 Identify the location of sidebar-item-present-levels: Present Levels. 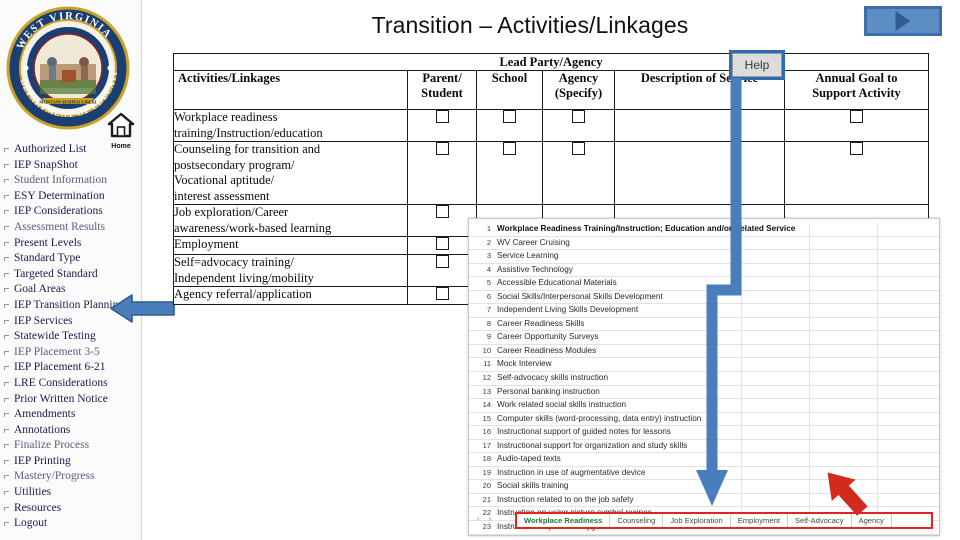
(70, 244).